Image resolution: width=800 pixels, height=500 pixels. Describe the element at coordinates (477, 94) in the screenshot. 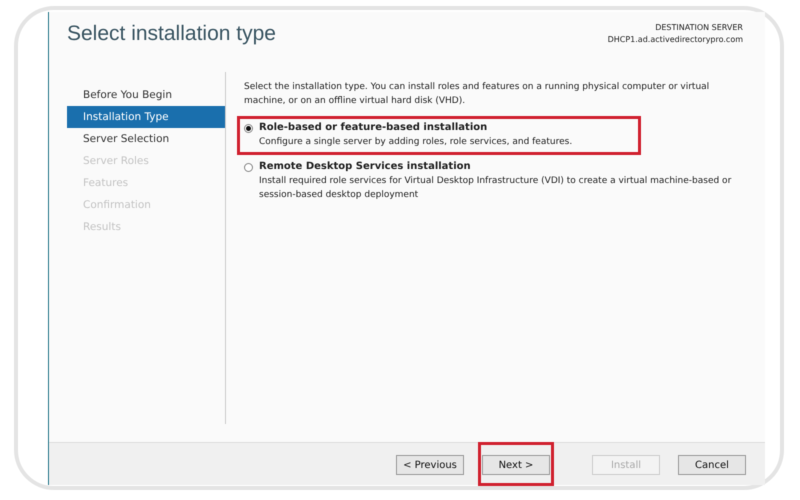

I see `intro-text: Select the installation type. You can install roles and features on a running physical computer or virtual machine, or on an offline virtual hard disk (VHD).` at that location.